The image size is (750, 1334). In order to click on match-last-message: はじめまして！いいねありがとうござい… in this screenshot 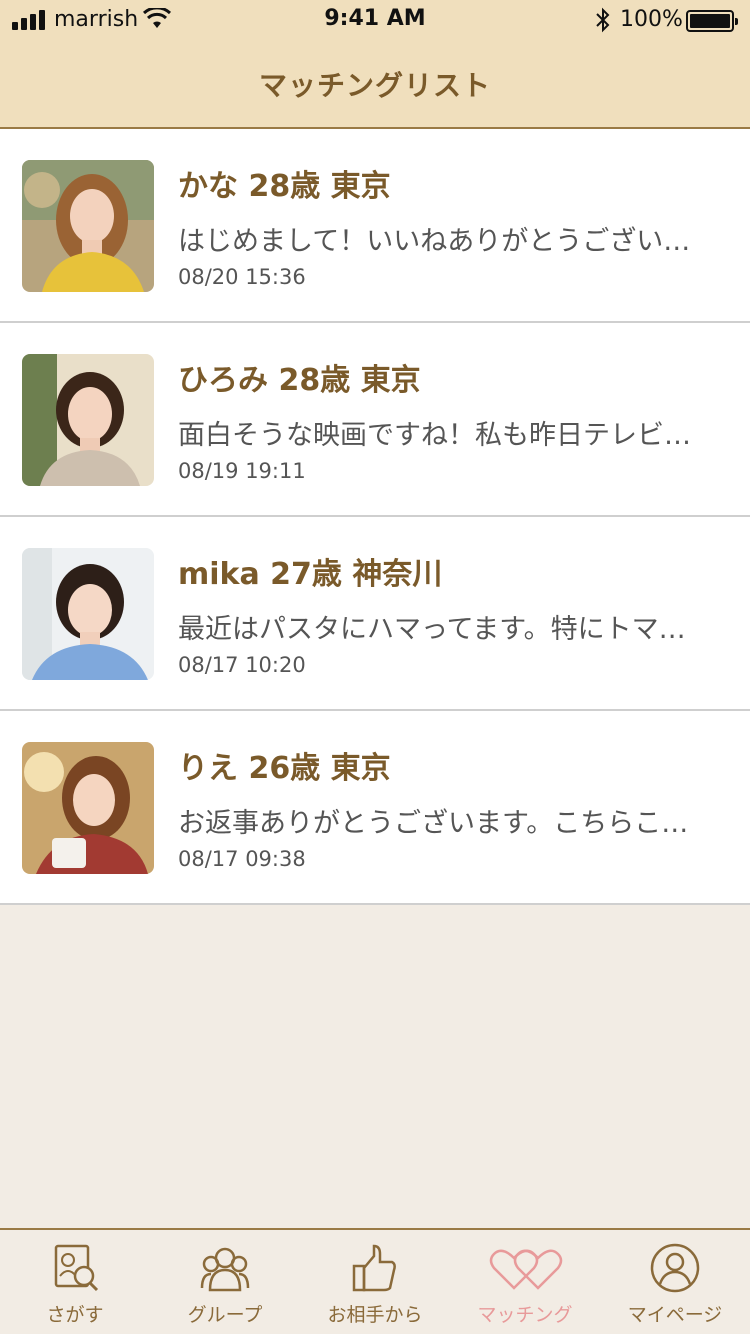, I will do `click(434, 241)`.